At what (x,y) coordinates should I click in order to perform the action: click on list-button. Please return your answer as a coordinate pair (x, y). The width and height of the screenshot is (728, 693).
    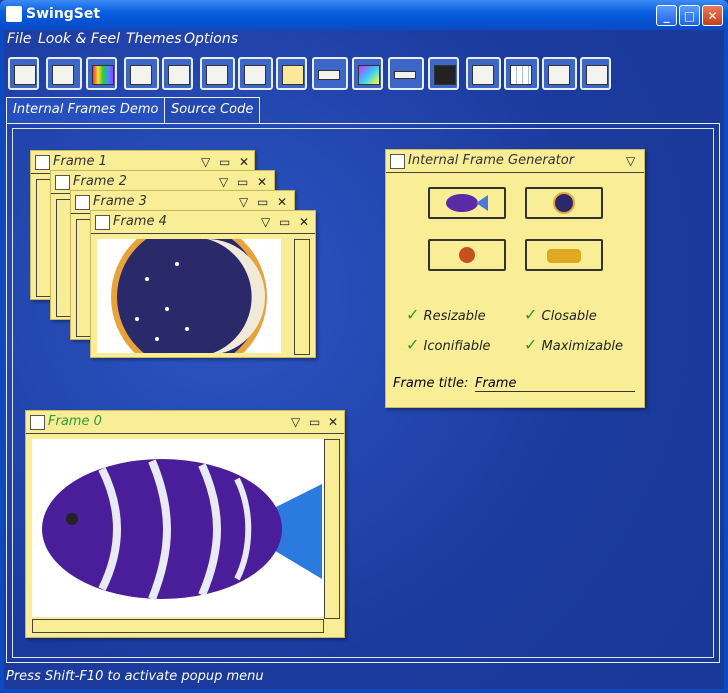
    Looking at the image, I should click on (255, 73).